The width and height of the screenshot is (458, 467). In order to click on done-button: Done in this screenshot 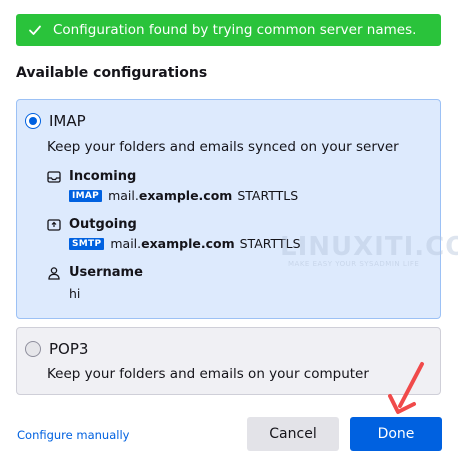, I will do `click(396, 434)`.